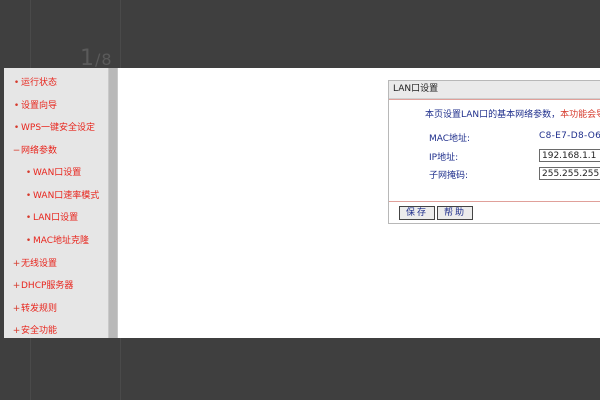 This screenshot has height=400, width=600. What do you see at coordinates (39, 309) in the screenshot?
I see `sidebar-item-label: 转发规则` at bounding box center [39, 309].